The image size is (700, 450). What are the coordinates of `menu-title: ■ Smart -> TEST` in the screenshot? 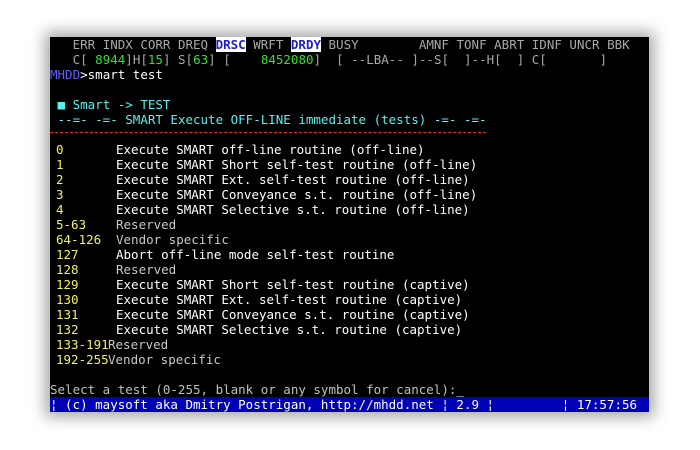 It's located at (110, 104).